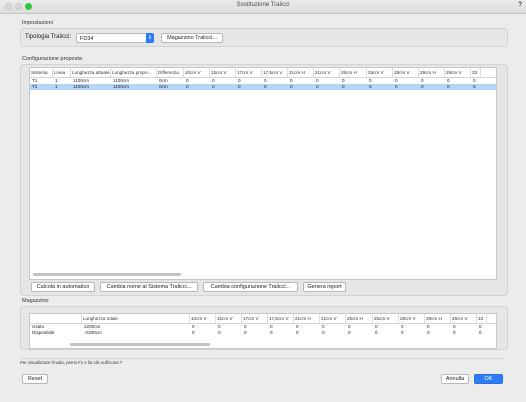  Describe the element at coordinates (255, 318) in the screenshot. I see `warehouse-column-header: 17cm V` at that location.